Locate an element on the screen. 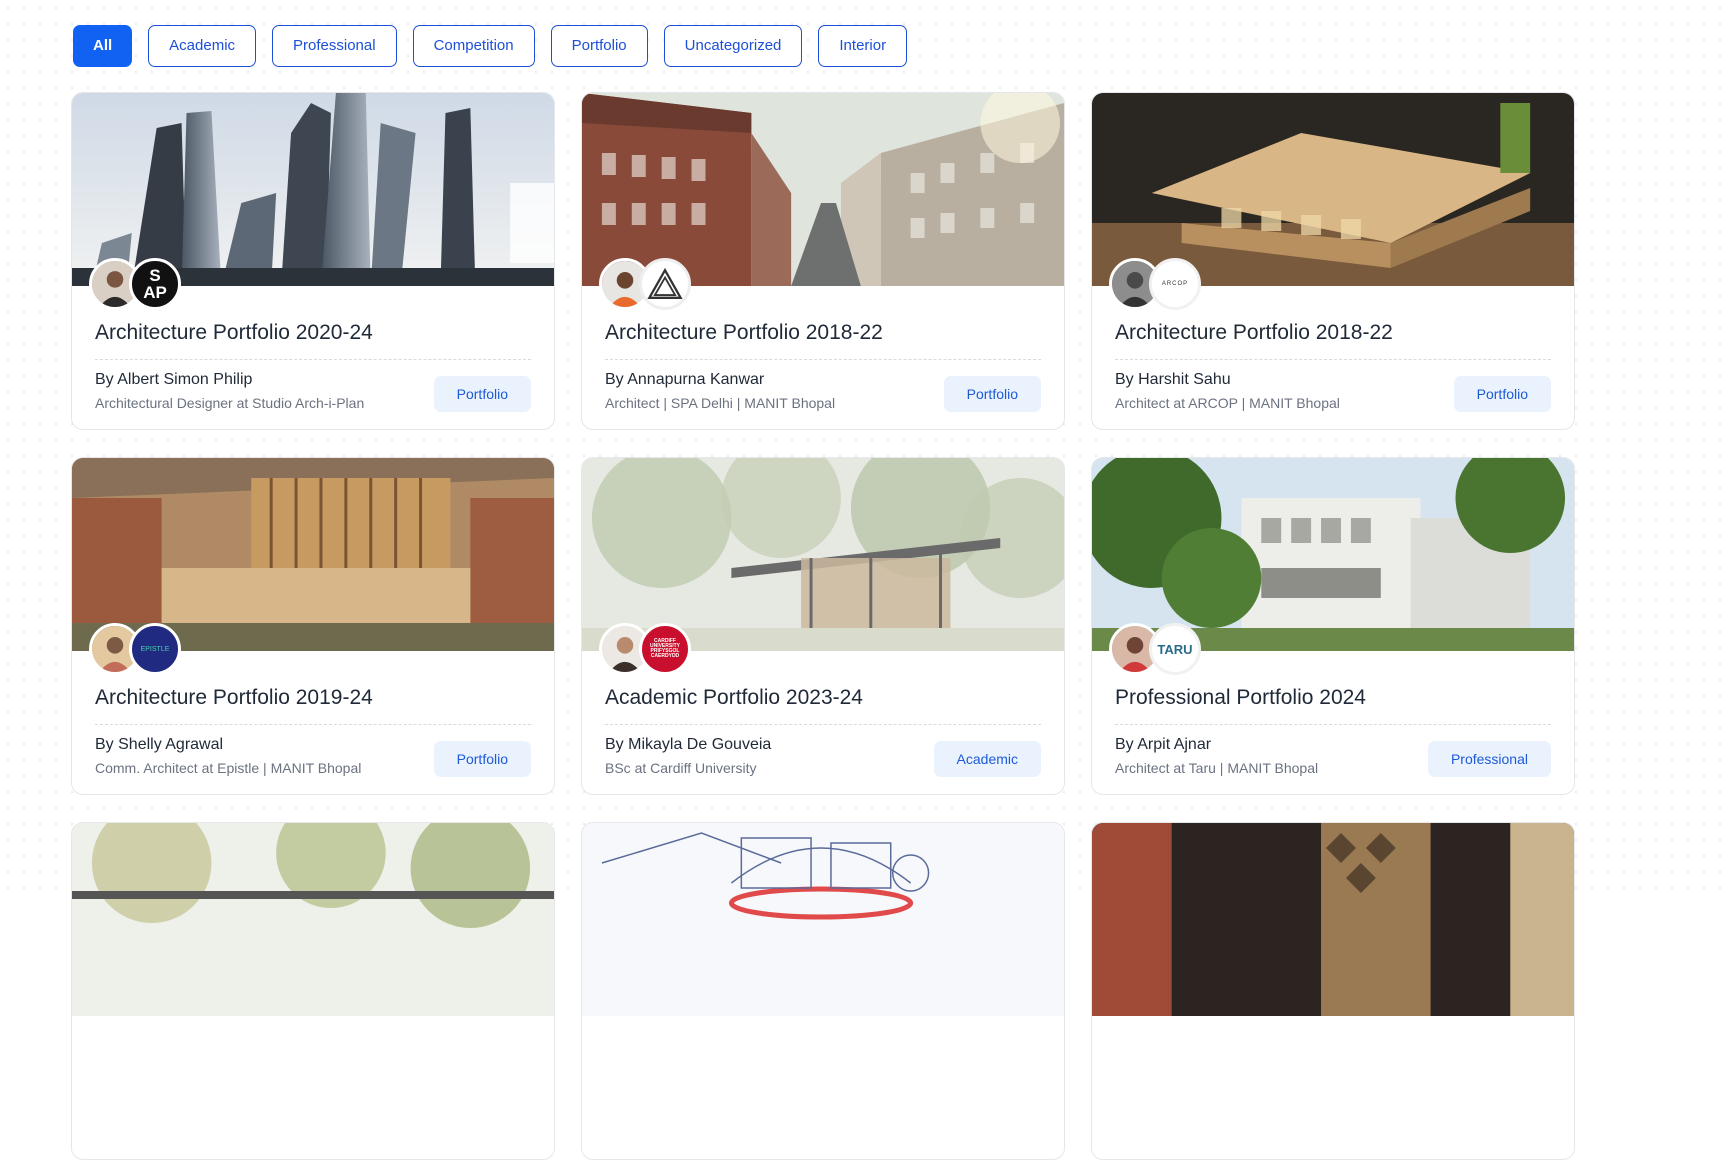 This screenshot has height=1160, width=1722. card-author: By Albert Simon Philip is located at coordinates (174, 379).